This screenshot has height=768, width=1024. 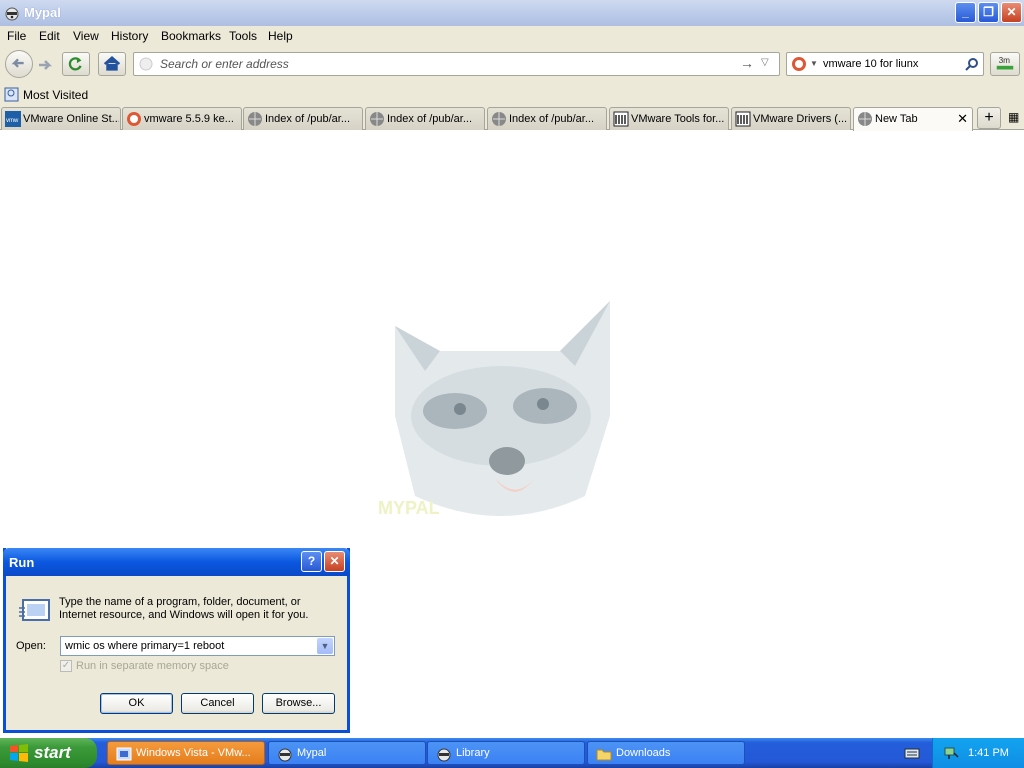 I want to click on window-titlebar: Mypal _ ❐ ✕, so click(x=512, y=13).